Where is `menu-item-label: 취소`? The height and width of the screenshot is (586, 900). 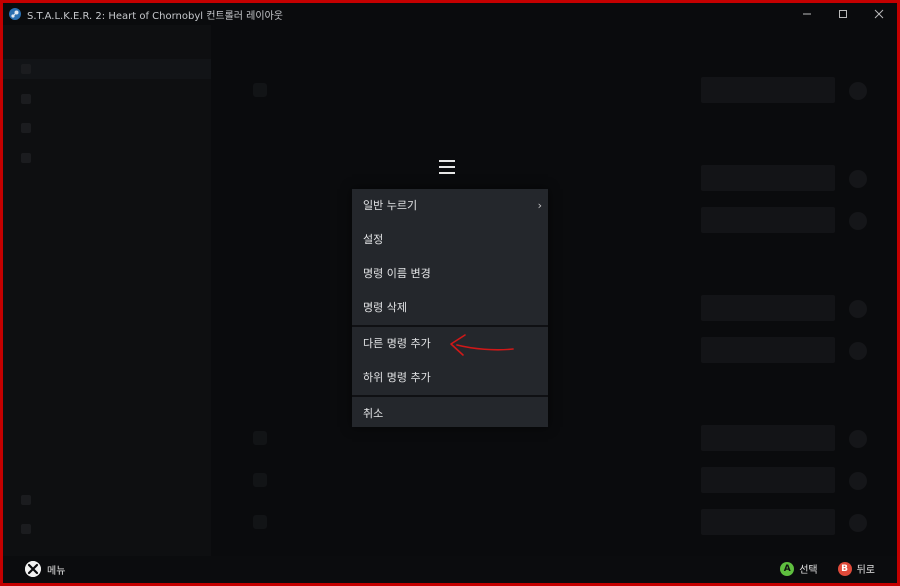
menu-item-label: 취소 is located at coordinates (373, 413).